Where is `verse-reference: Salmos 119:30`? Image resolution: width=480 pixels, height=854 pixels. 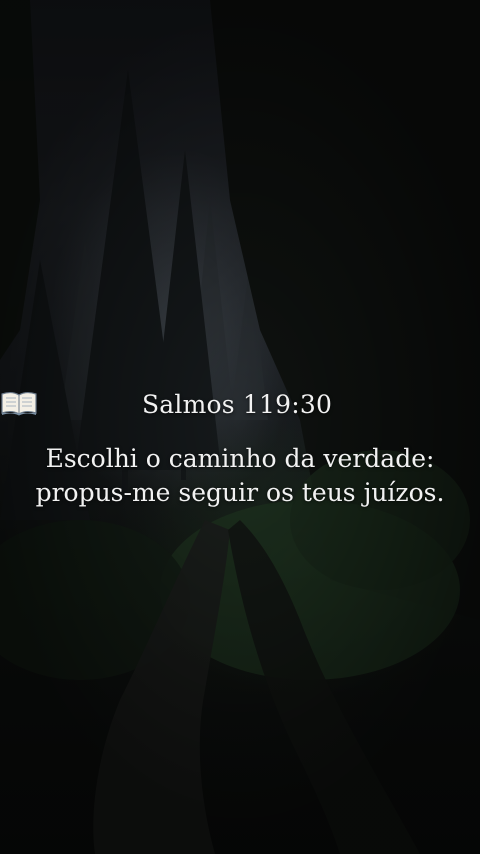 verse-reference: Salmos 119:30 is located at coordinates (240, 404).